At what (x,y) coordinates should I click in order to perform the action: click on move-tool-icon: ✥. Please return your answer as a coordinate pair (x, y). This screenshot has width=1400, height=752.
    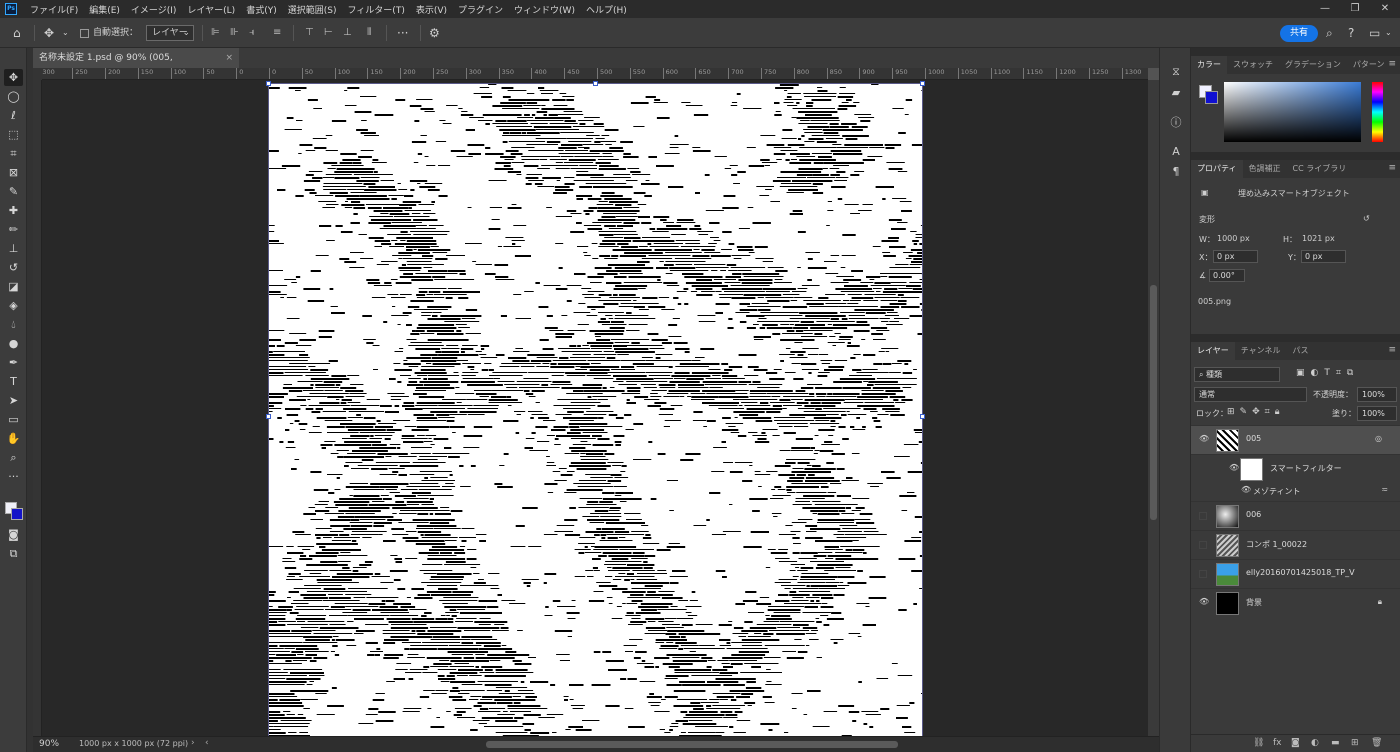
    Looking at the image, I should click on (13, 77).